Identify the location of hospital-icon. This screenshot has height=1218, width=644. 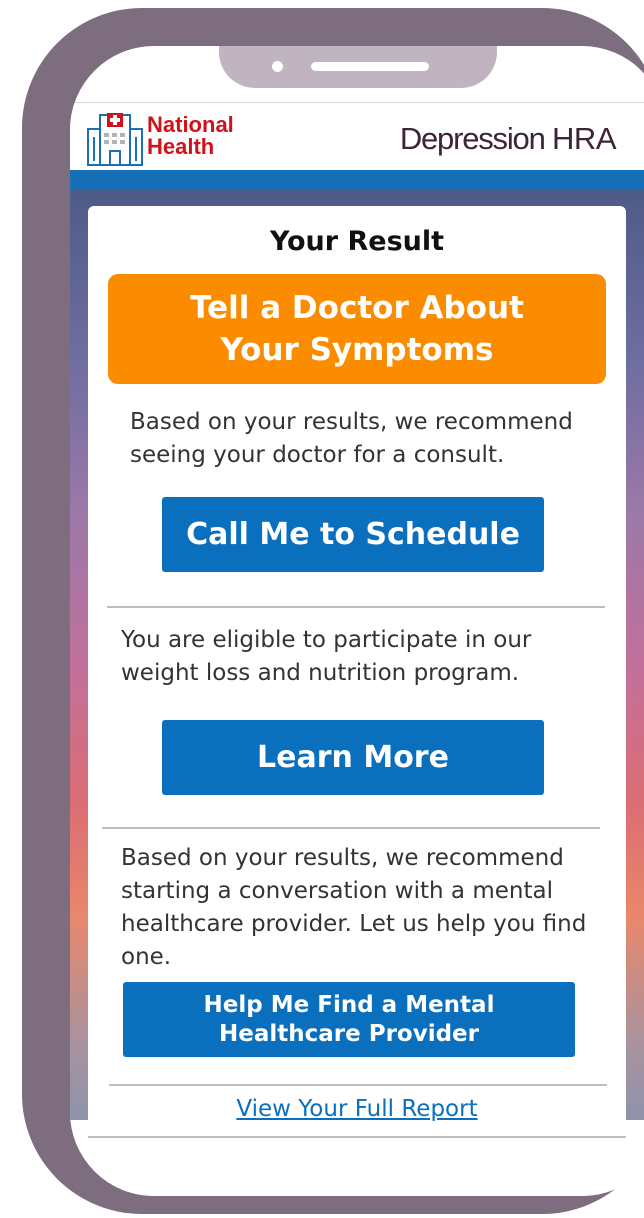
(115, 139).